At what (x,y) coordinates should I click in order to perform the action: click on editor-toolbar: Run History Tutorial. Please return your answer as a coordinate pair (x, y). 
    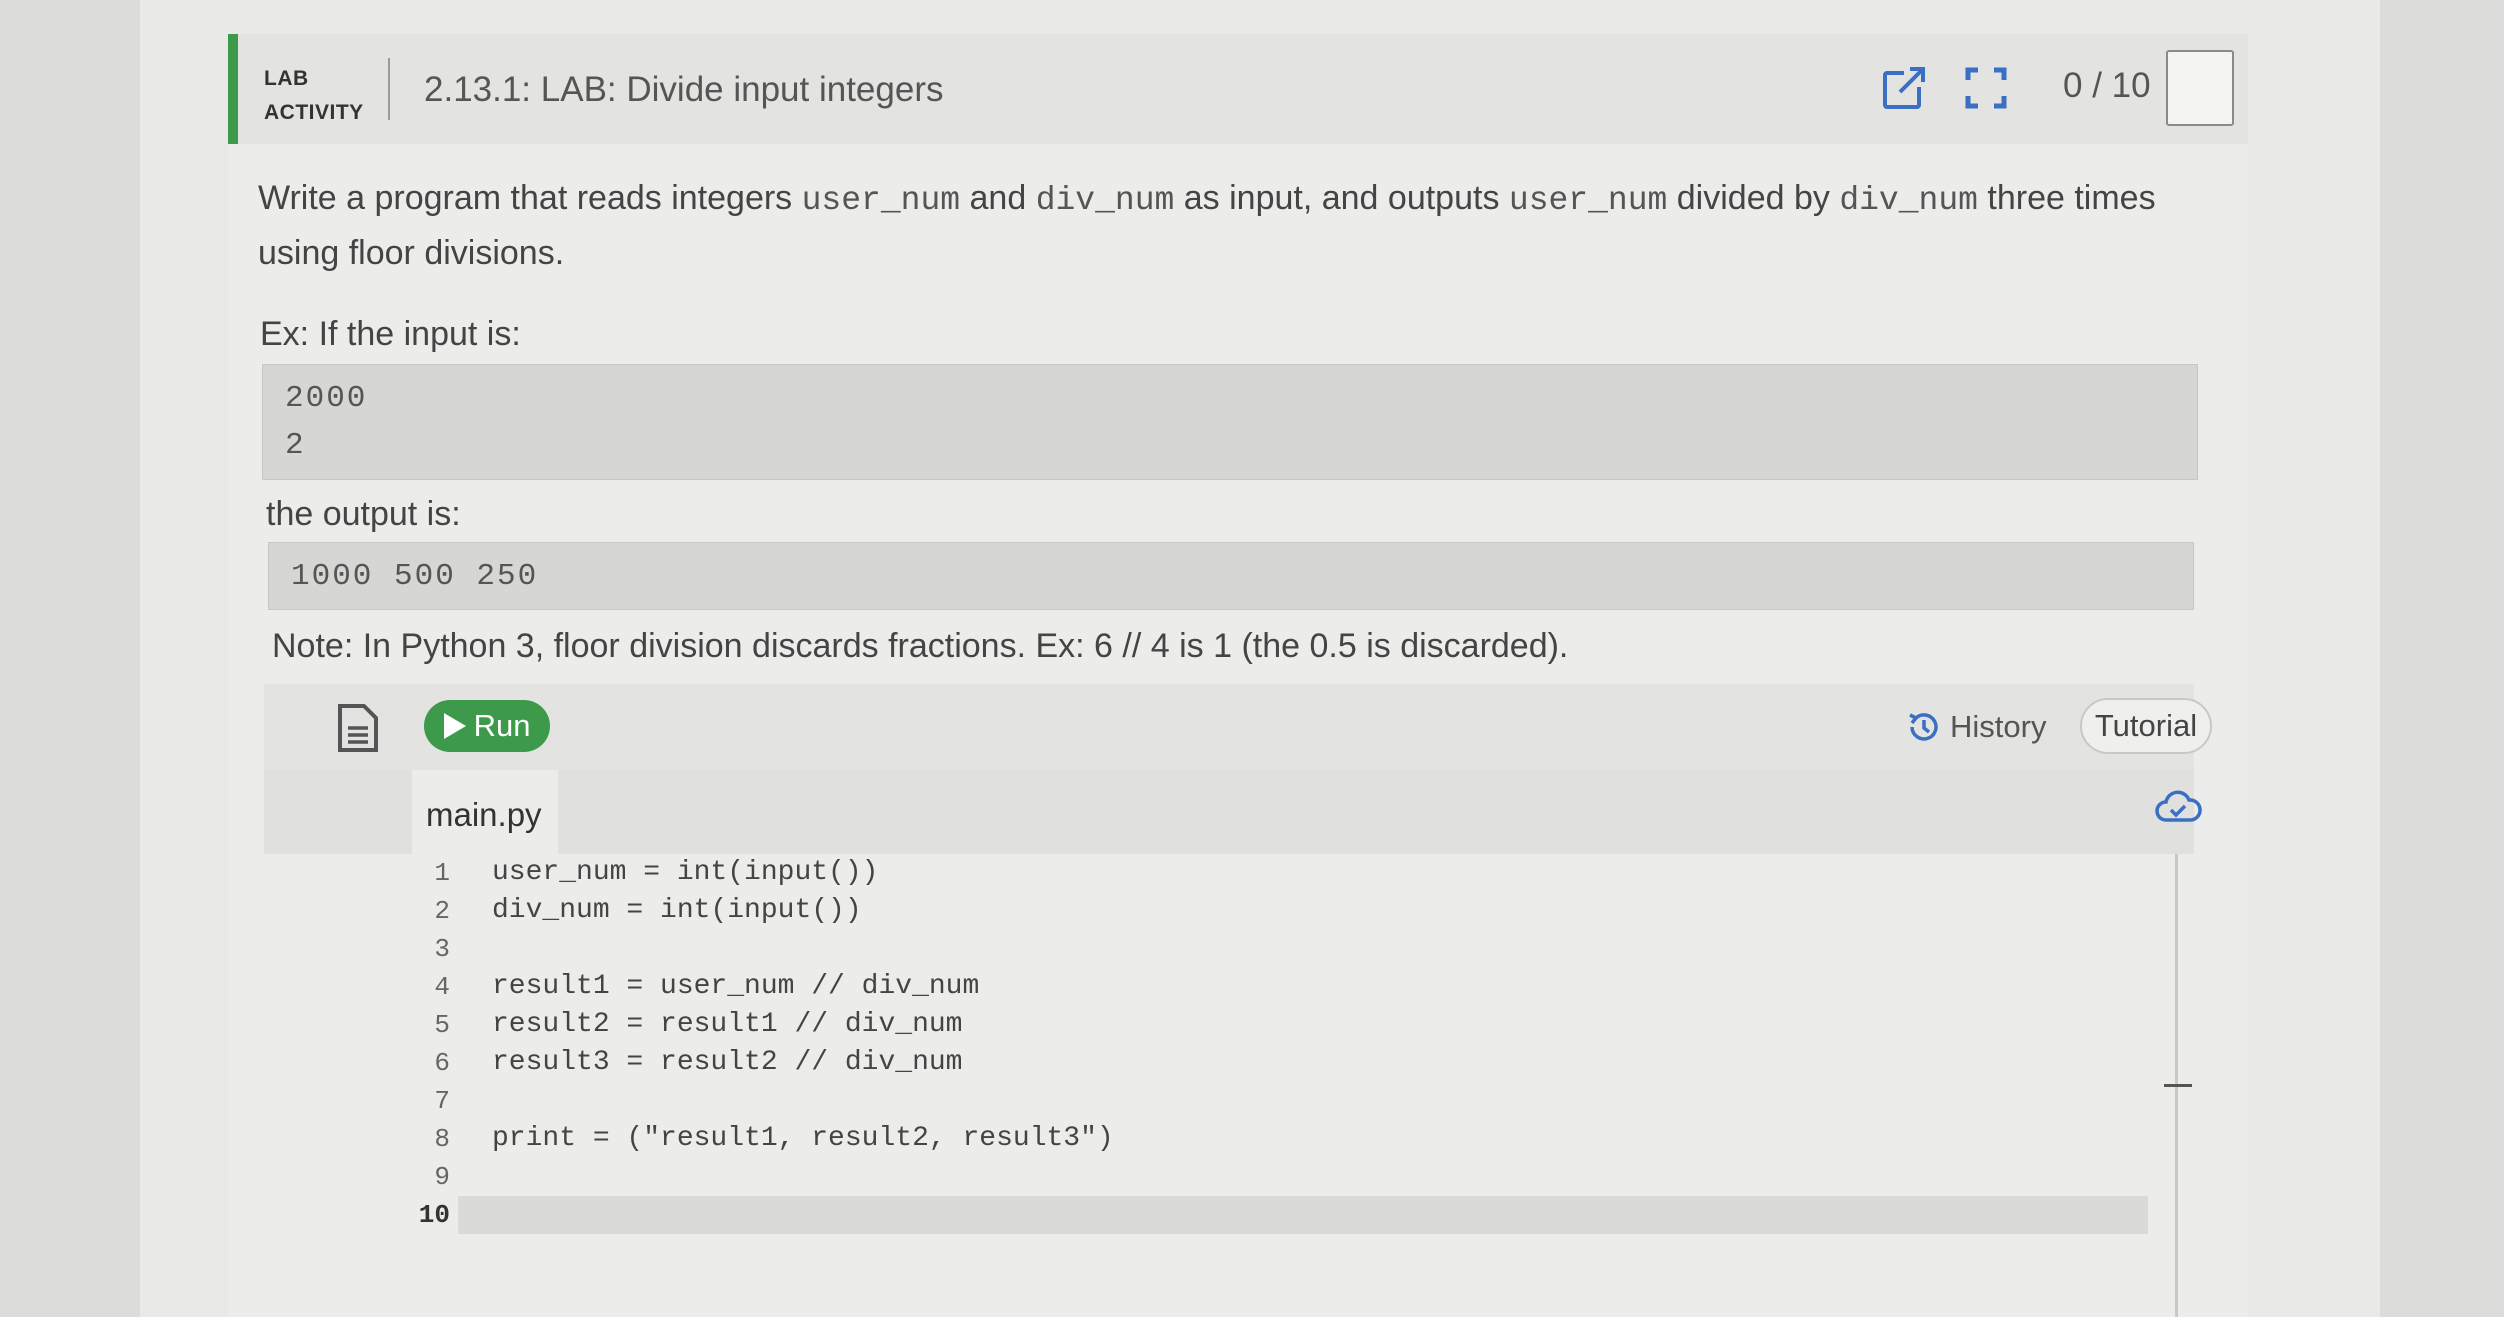
    Looking at the image, I should click on (1238, 727).